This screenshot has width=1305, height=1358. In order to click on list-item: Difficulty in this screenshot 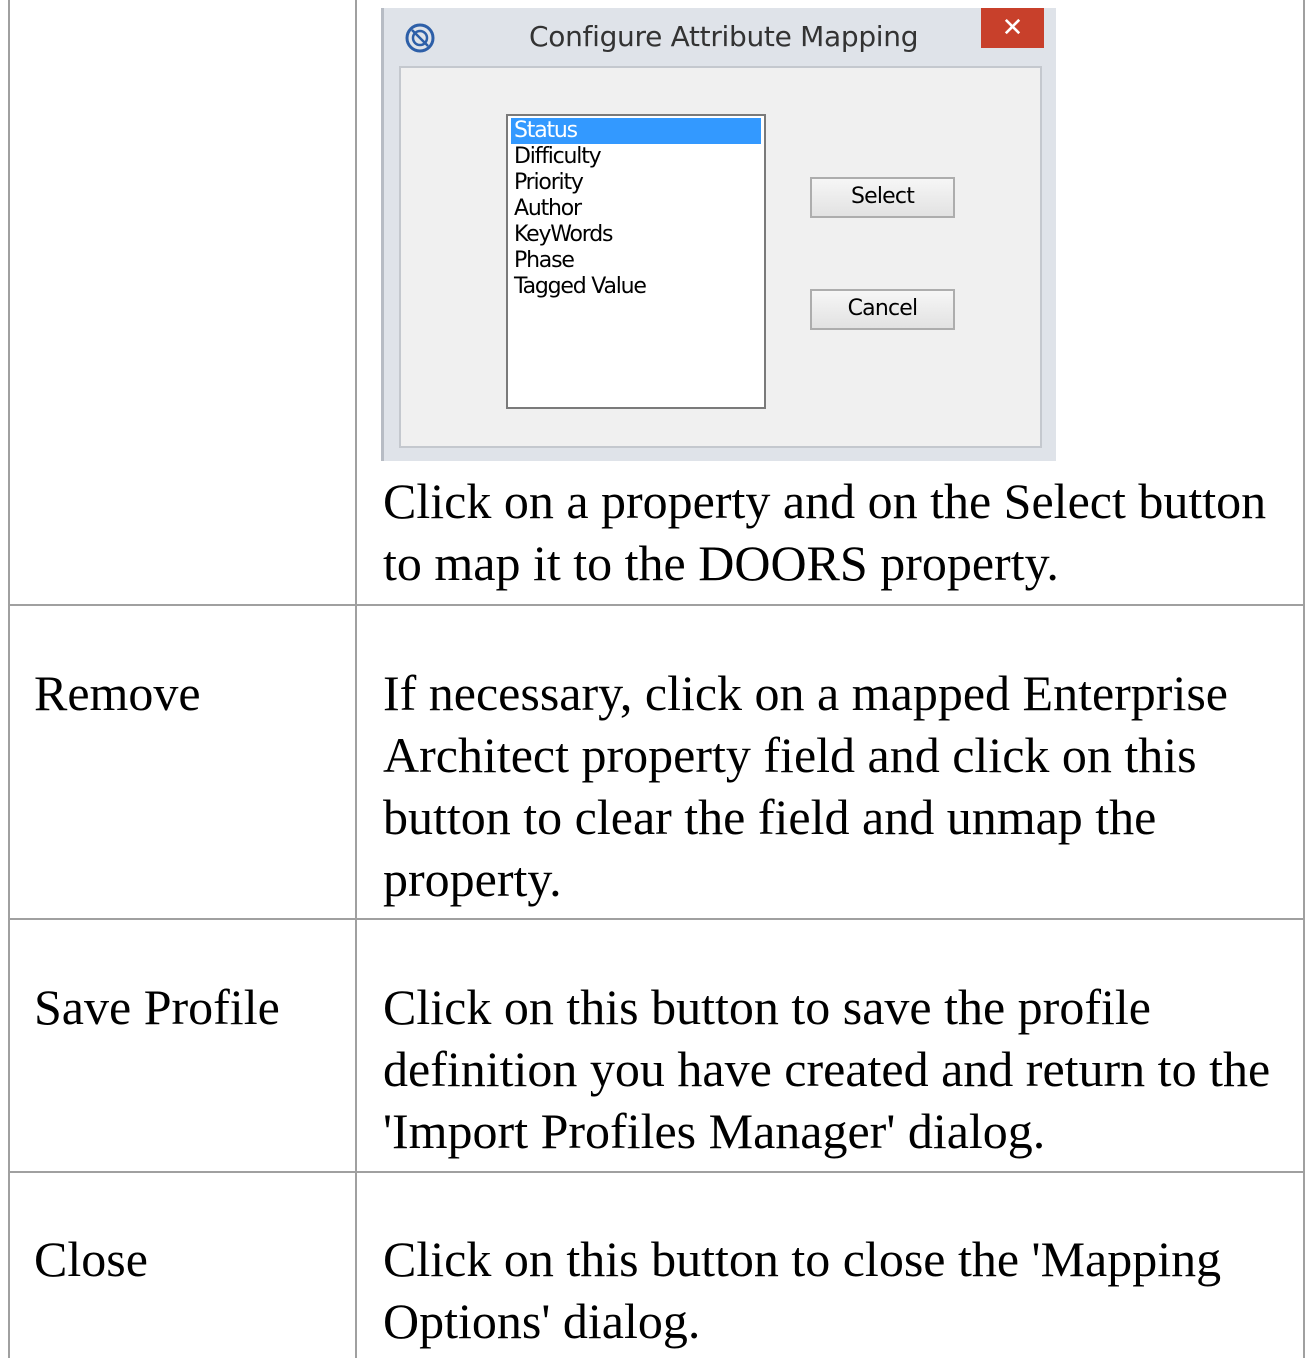, I will do `click(636, 157)`.